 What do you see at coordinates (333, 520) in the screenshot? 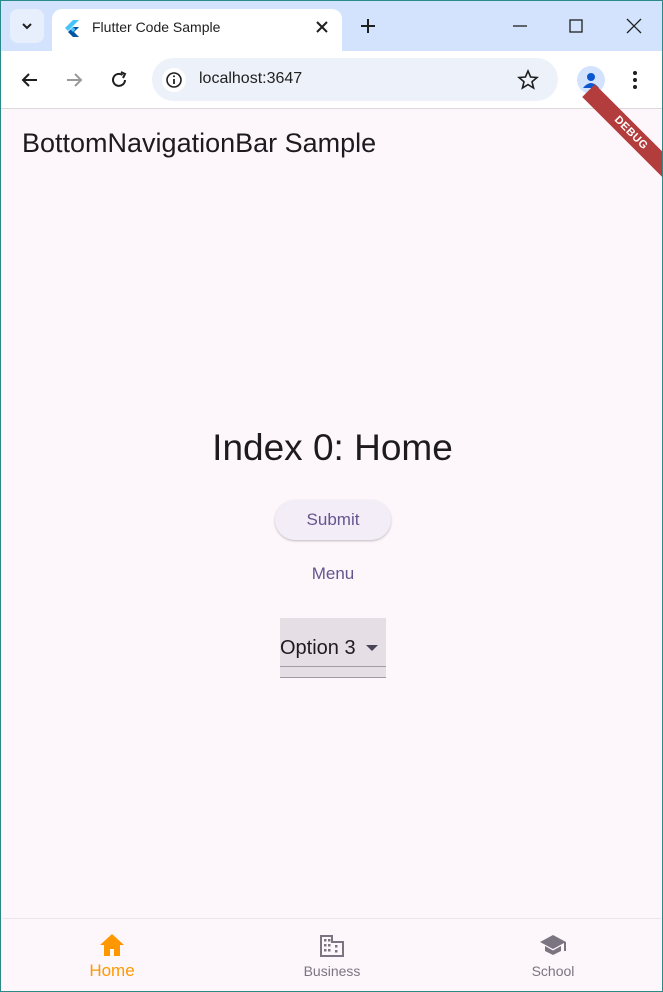
I see `submit-button: Submit` at bounding box center [333, 520].